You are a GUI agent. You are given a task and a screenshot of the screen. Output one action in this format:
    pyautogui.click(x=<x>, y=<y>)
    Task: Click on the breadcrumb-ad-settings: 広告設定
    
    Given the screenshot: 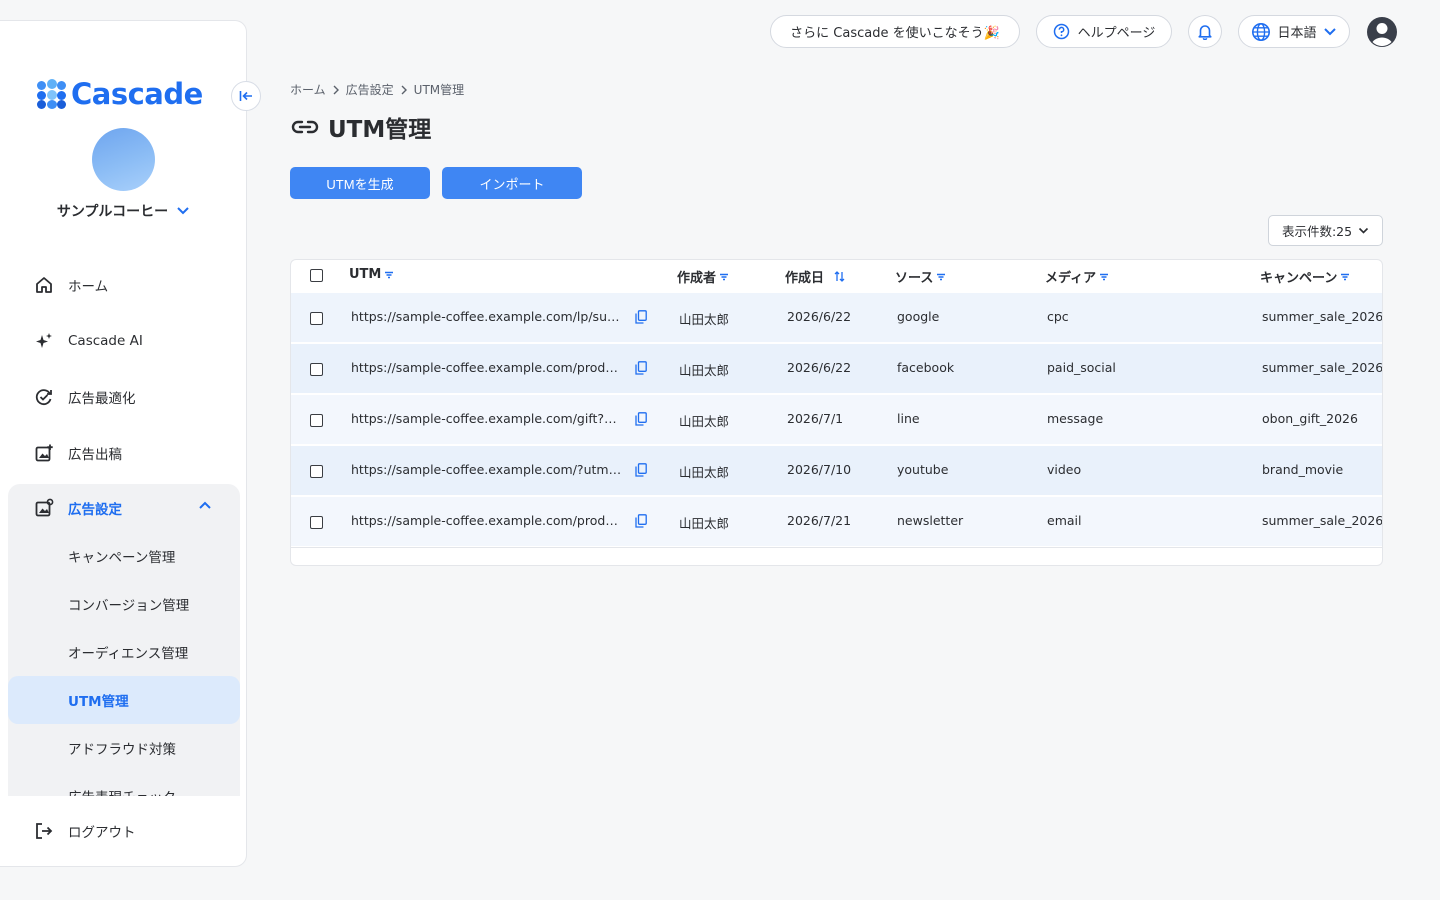 What is the action you would take?
    pyautogui.click(x=370, y=89)
    